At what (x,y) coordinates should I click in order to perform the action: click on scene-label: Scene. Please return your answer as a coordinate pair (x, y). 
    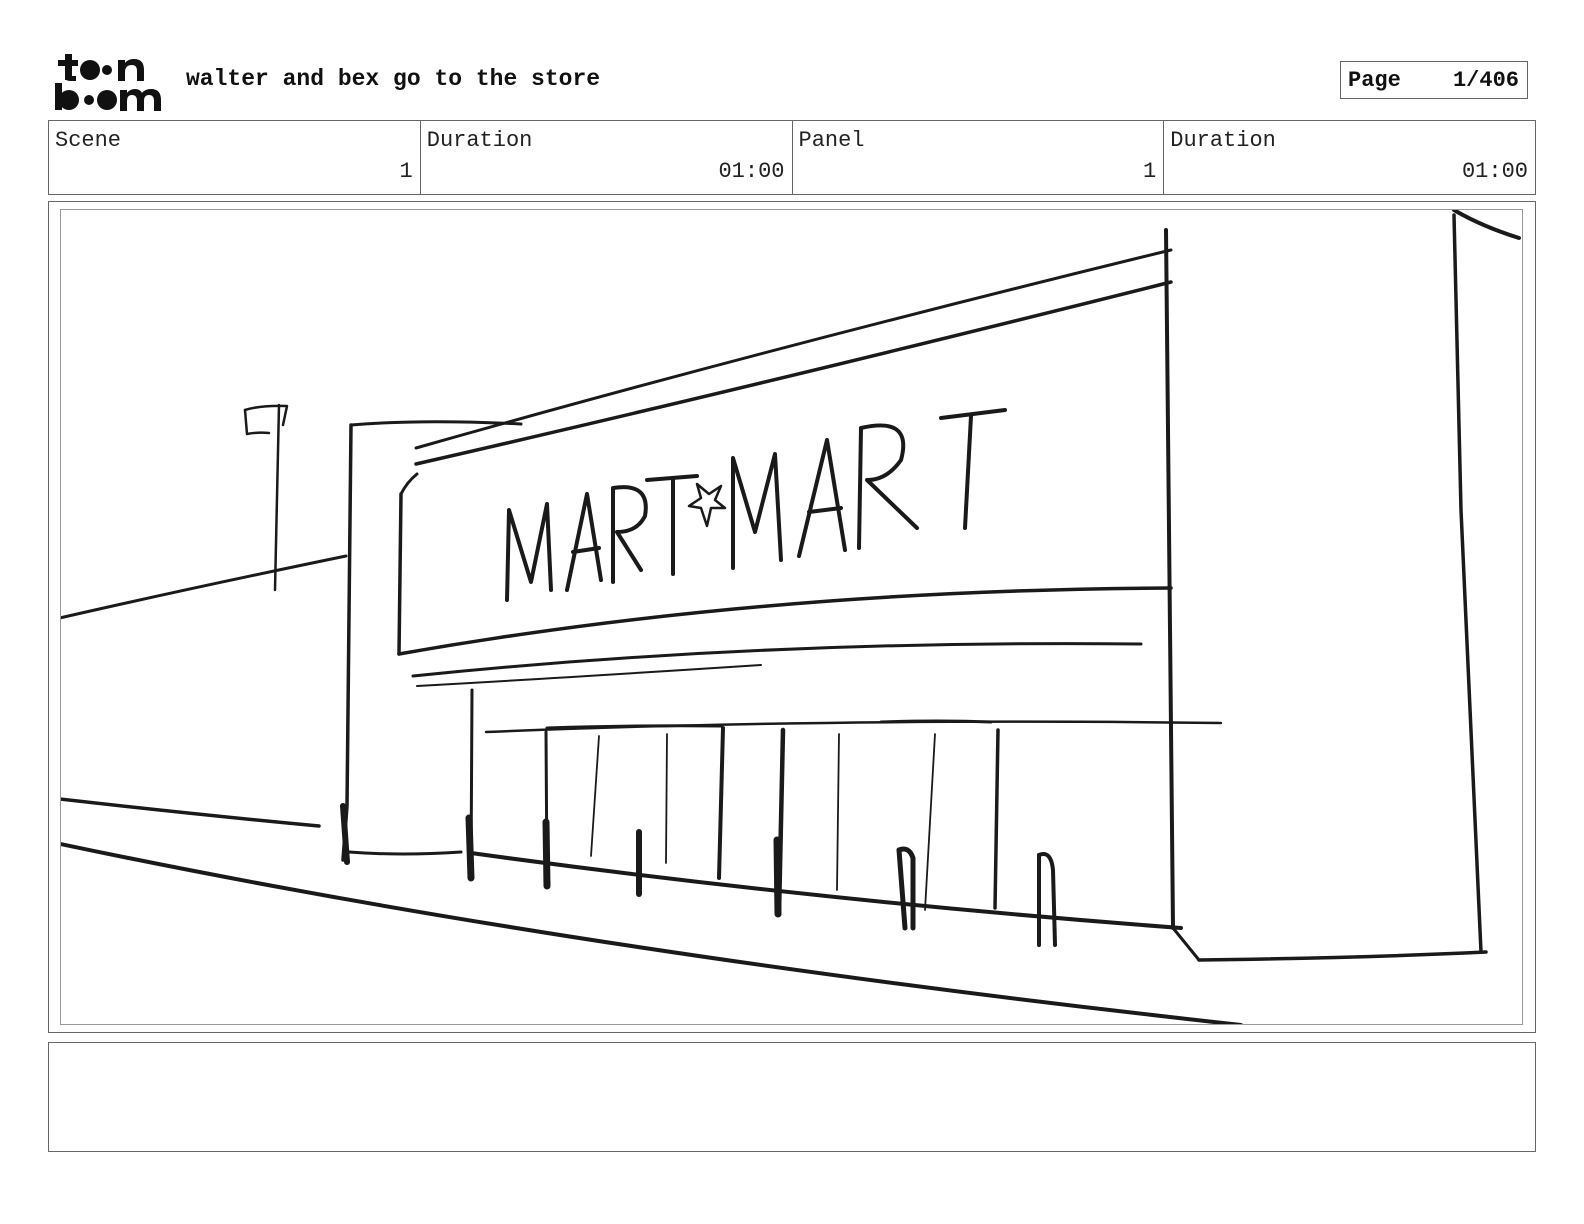
    Looking at the image, I should click on (88, 140).